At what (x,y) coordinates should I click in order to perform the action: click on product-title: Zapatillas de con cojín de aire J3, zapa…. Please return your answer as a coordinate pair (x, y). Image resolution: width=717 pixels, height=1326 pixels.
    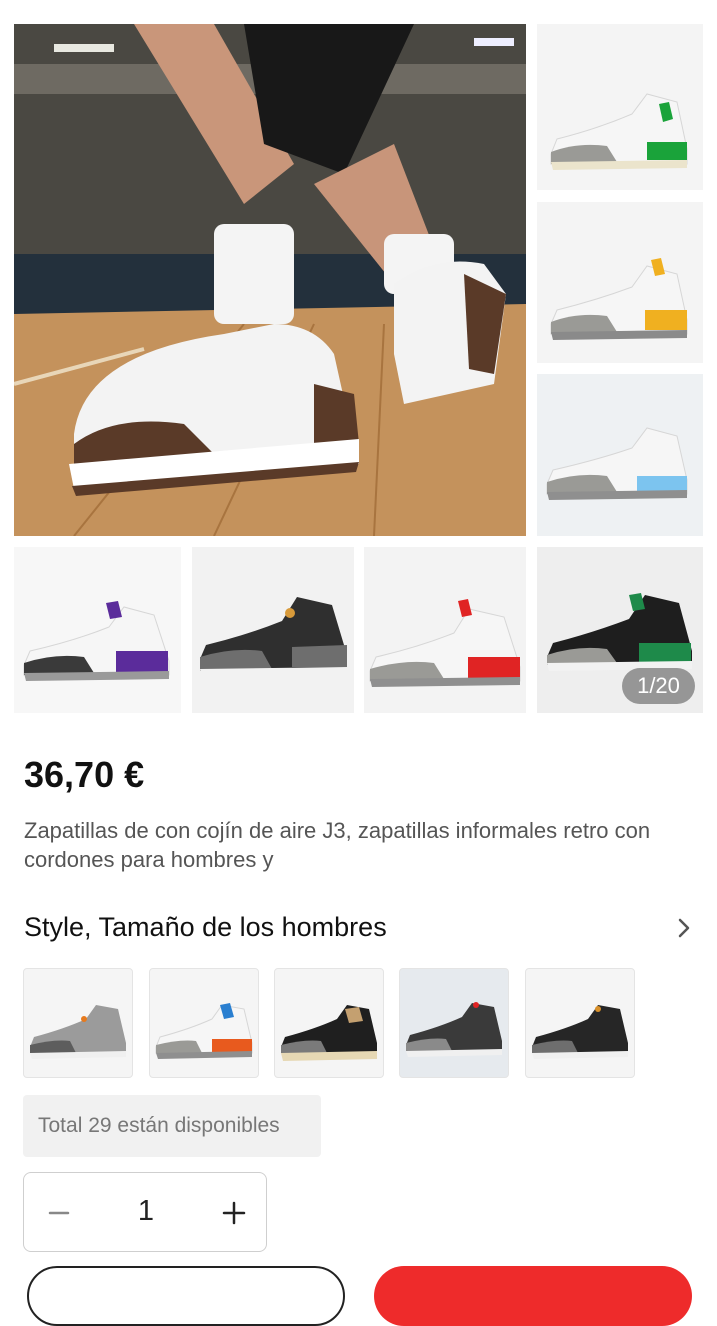
    Looking at the image, I should click on (337, 845).